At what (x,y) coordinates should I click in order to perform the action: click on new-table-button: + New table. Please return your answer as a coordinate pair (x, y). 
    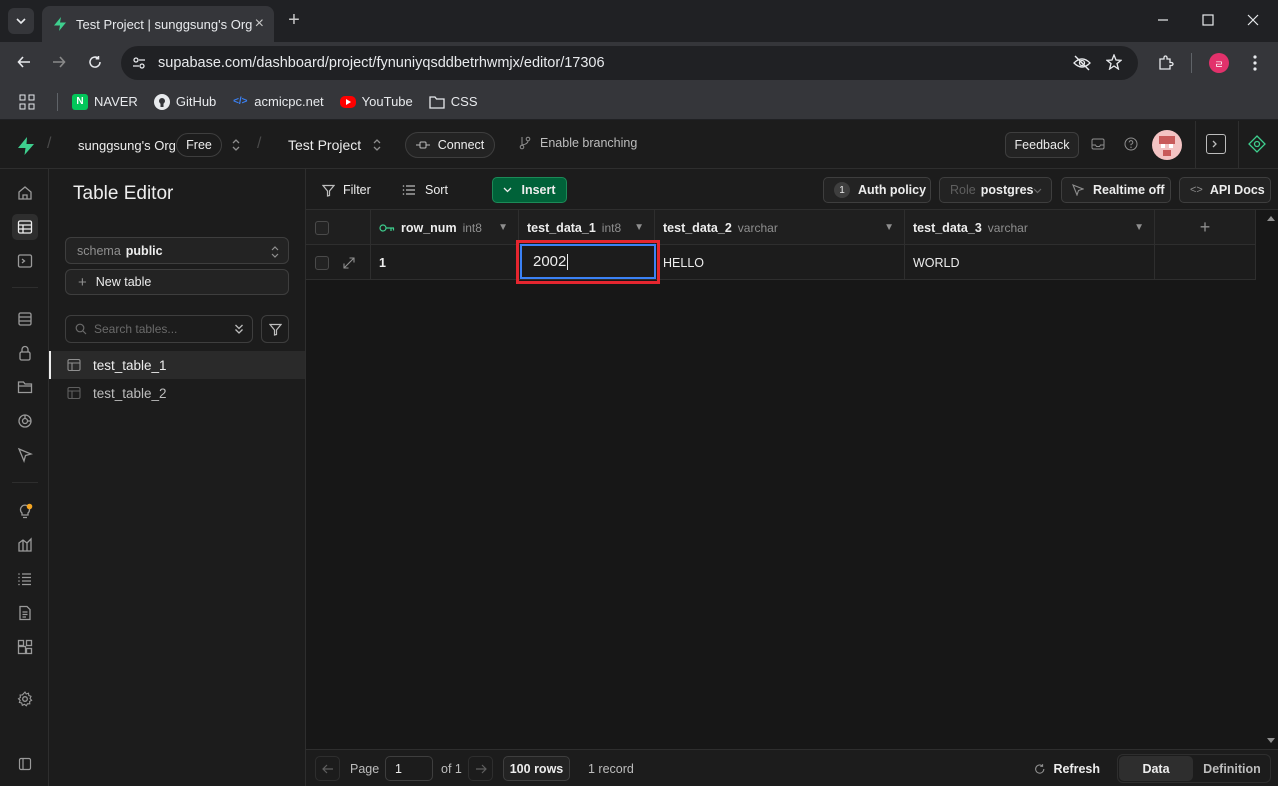
    Looking at the image, I should click on (177, 282).